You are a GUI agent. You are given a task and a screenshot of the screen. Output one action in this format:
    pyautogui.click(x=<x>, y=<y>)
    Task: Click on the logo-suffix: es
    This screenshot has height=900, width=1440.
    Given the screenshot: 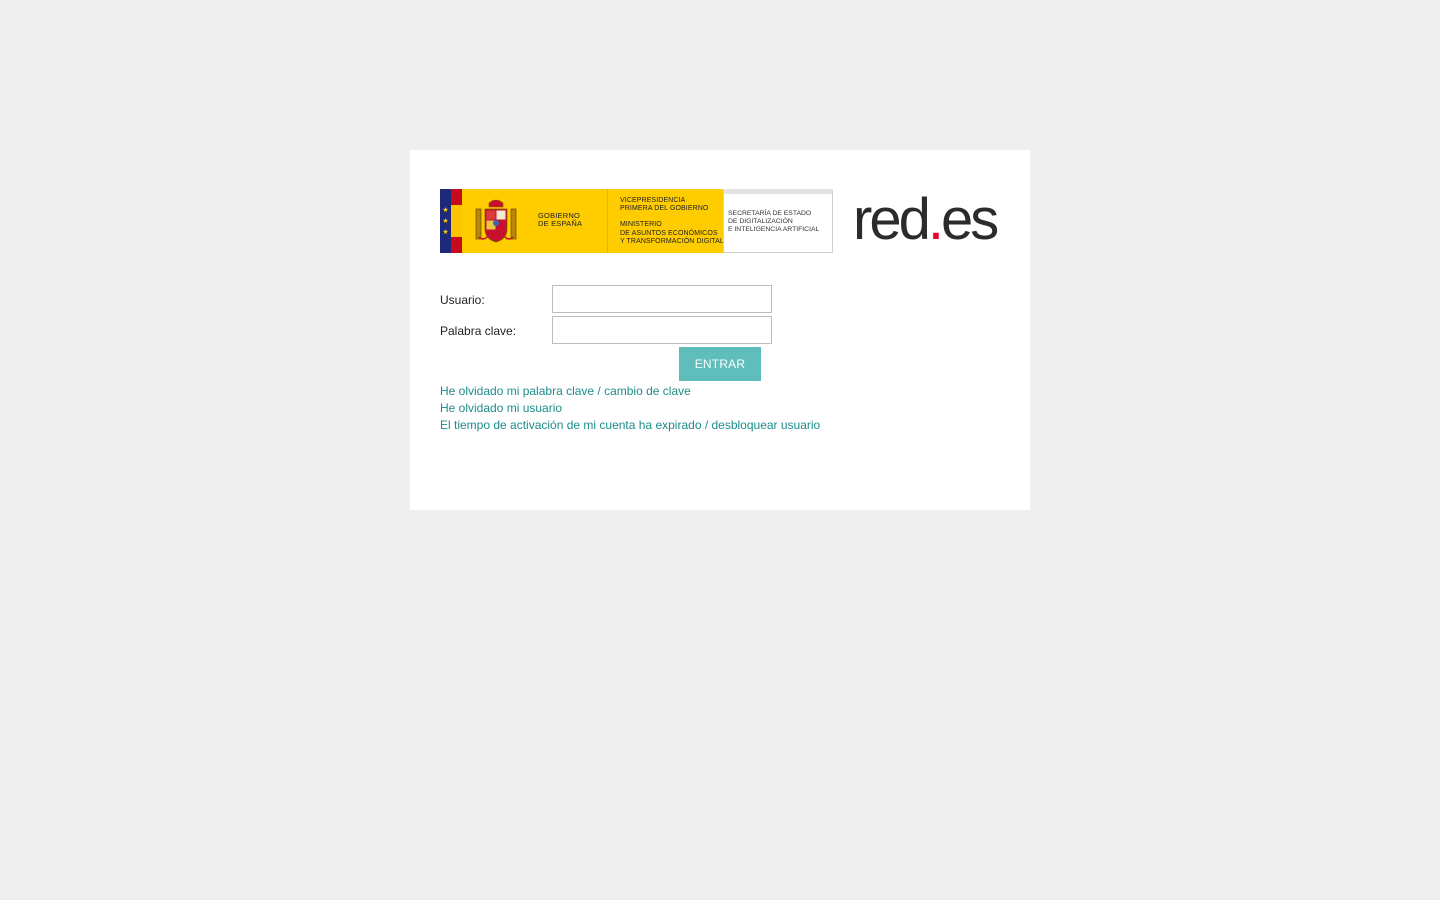 What is the action you would take?
    pyautogui.click(x=969, y=219)
    